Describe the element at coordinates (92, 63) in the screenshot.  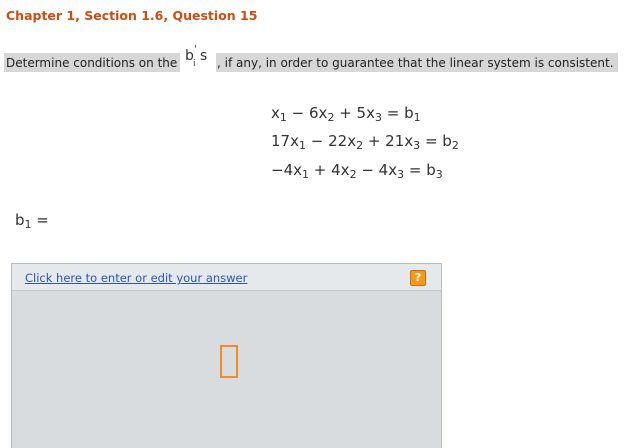
I see `question-text-before: Determine conditions on the` at that location.